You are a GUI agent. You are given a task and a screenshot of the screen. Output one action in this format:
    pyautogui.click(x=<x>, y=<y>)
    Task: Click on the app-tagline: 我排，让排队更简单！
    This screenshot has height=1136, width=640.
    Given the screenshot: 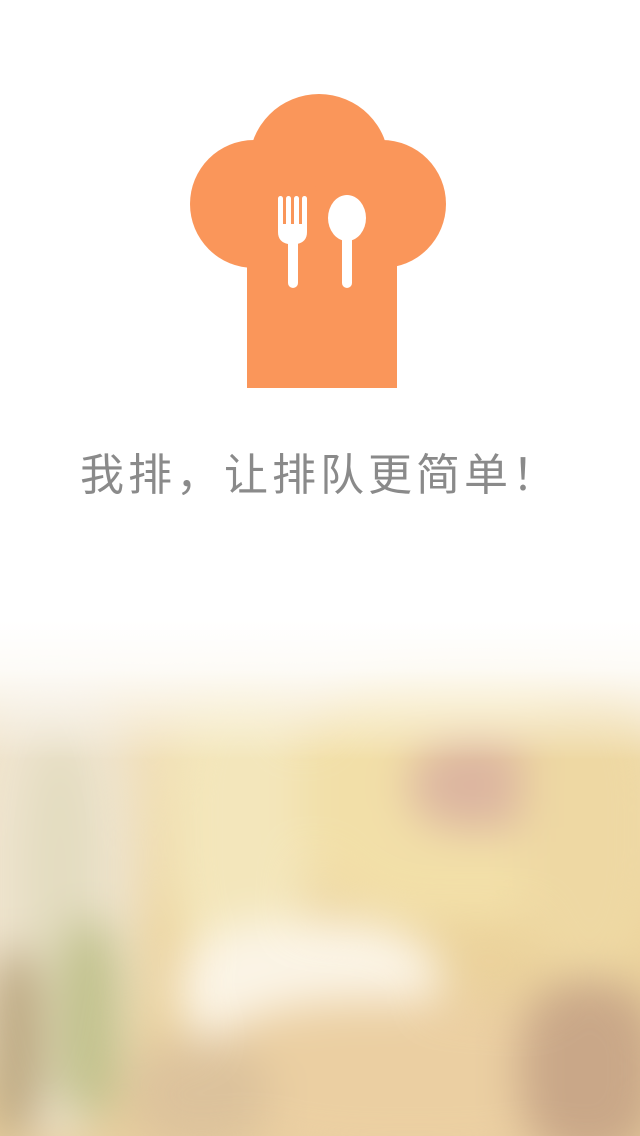 What is the action you would take?
    pyautogui.click(x=320, y=475)
    